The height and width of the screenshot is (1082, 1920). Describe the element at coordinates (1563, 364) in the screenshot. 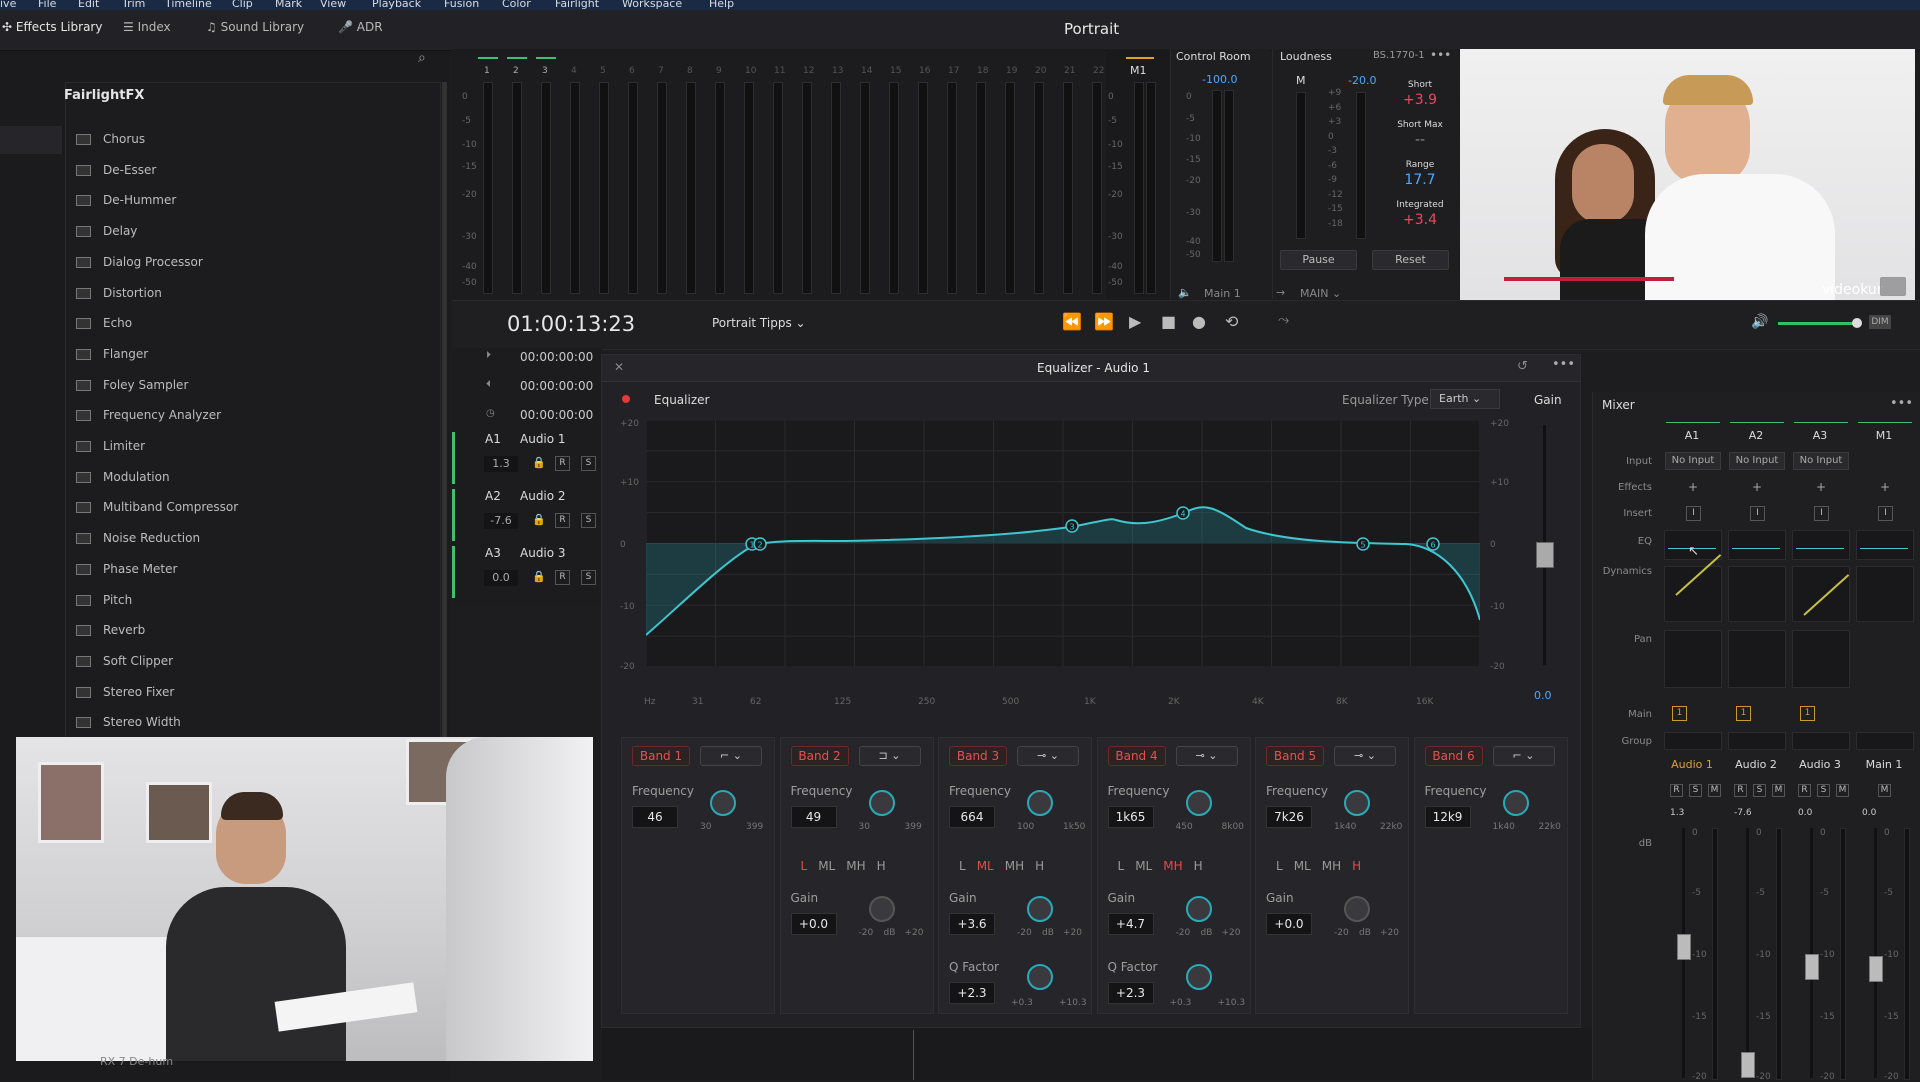

I see `eq-options-icon: •••` at that location.